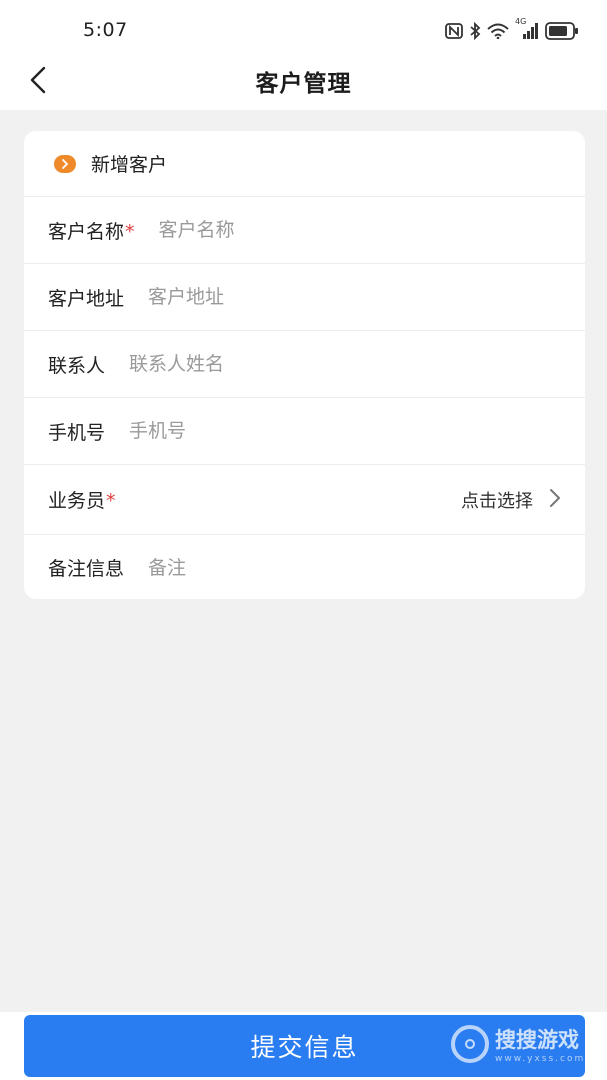 This screenshot has height=1080, width=607. Describe the element at coordinates (77, 365) in the screenshot. I see `field-label: 联系人` at that location.